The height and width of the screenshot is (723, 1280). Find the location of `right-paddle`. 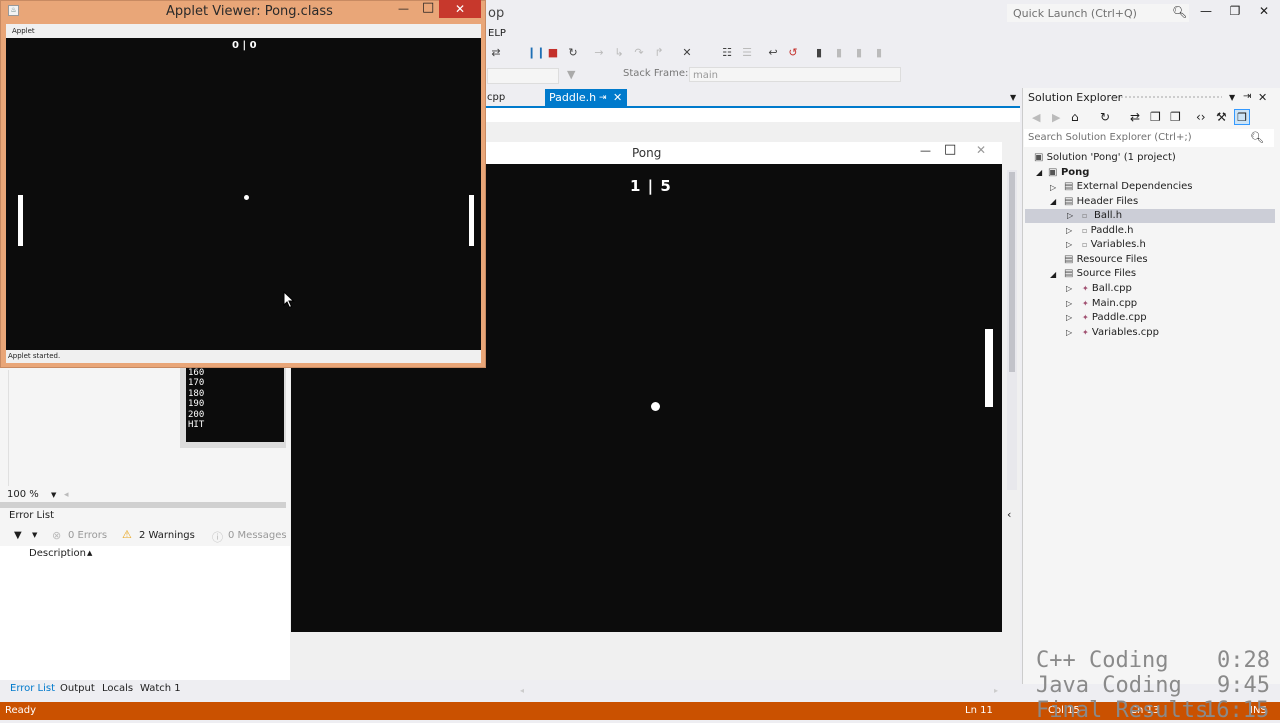

right-paddle is located at coordinates (471, 220).